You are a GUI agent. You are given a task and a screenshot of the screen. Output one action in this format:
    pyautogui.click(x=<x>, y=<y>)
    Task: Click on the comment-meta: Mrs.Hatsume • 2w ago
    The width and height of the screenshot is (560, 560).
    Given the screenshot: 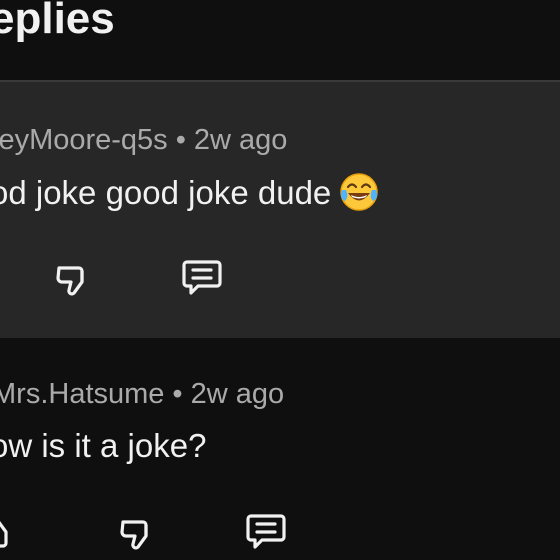 What is the action you would take?
    pyautogui.click(x=142, y=394)
    